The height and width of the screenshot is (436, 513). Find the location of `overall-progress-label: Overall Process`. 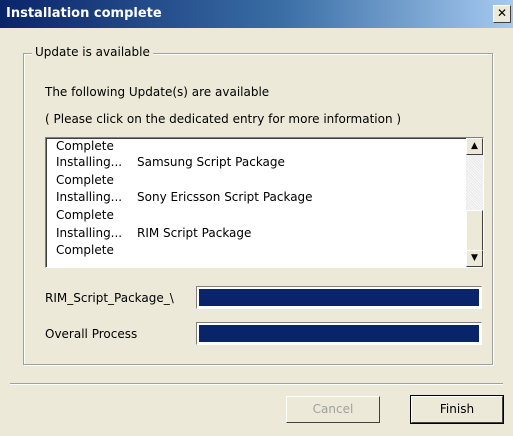

overall-progress-label: Overall Process is located at coordinates (91, 334).